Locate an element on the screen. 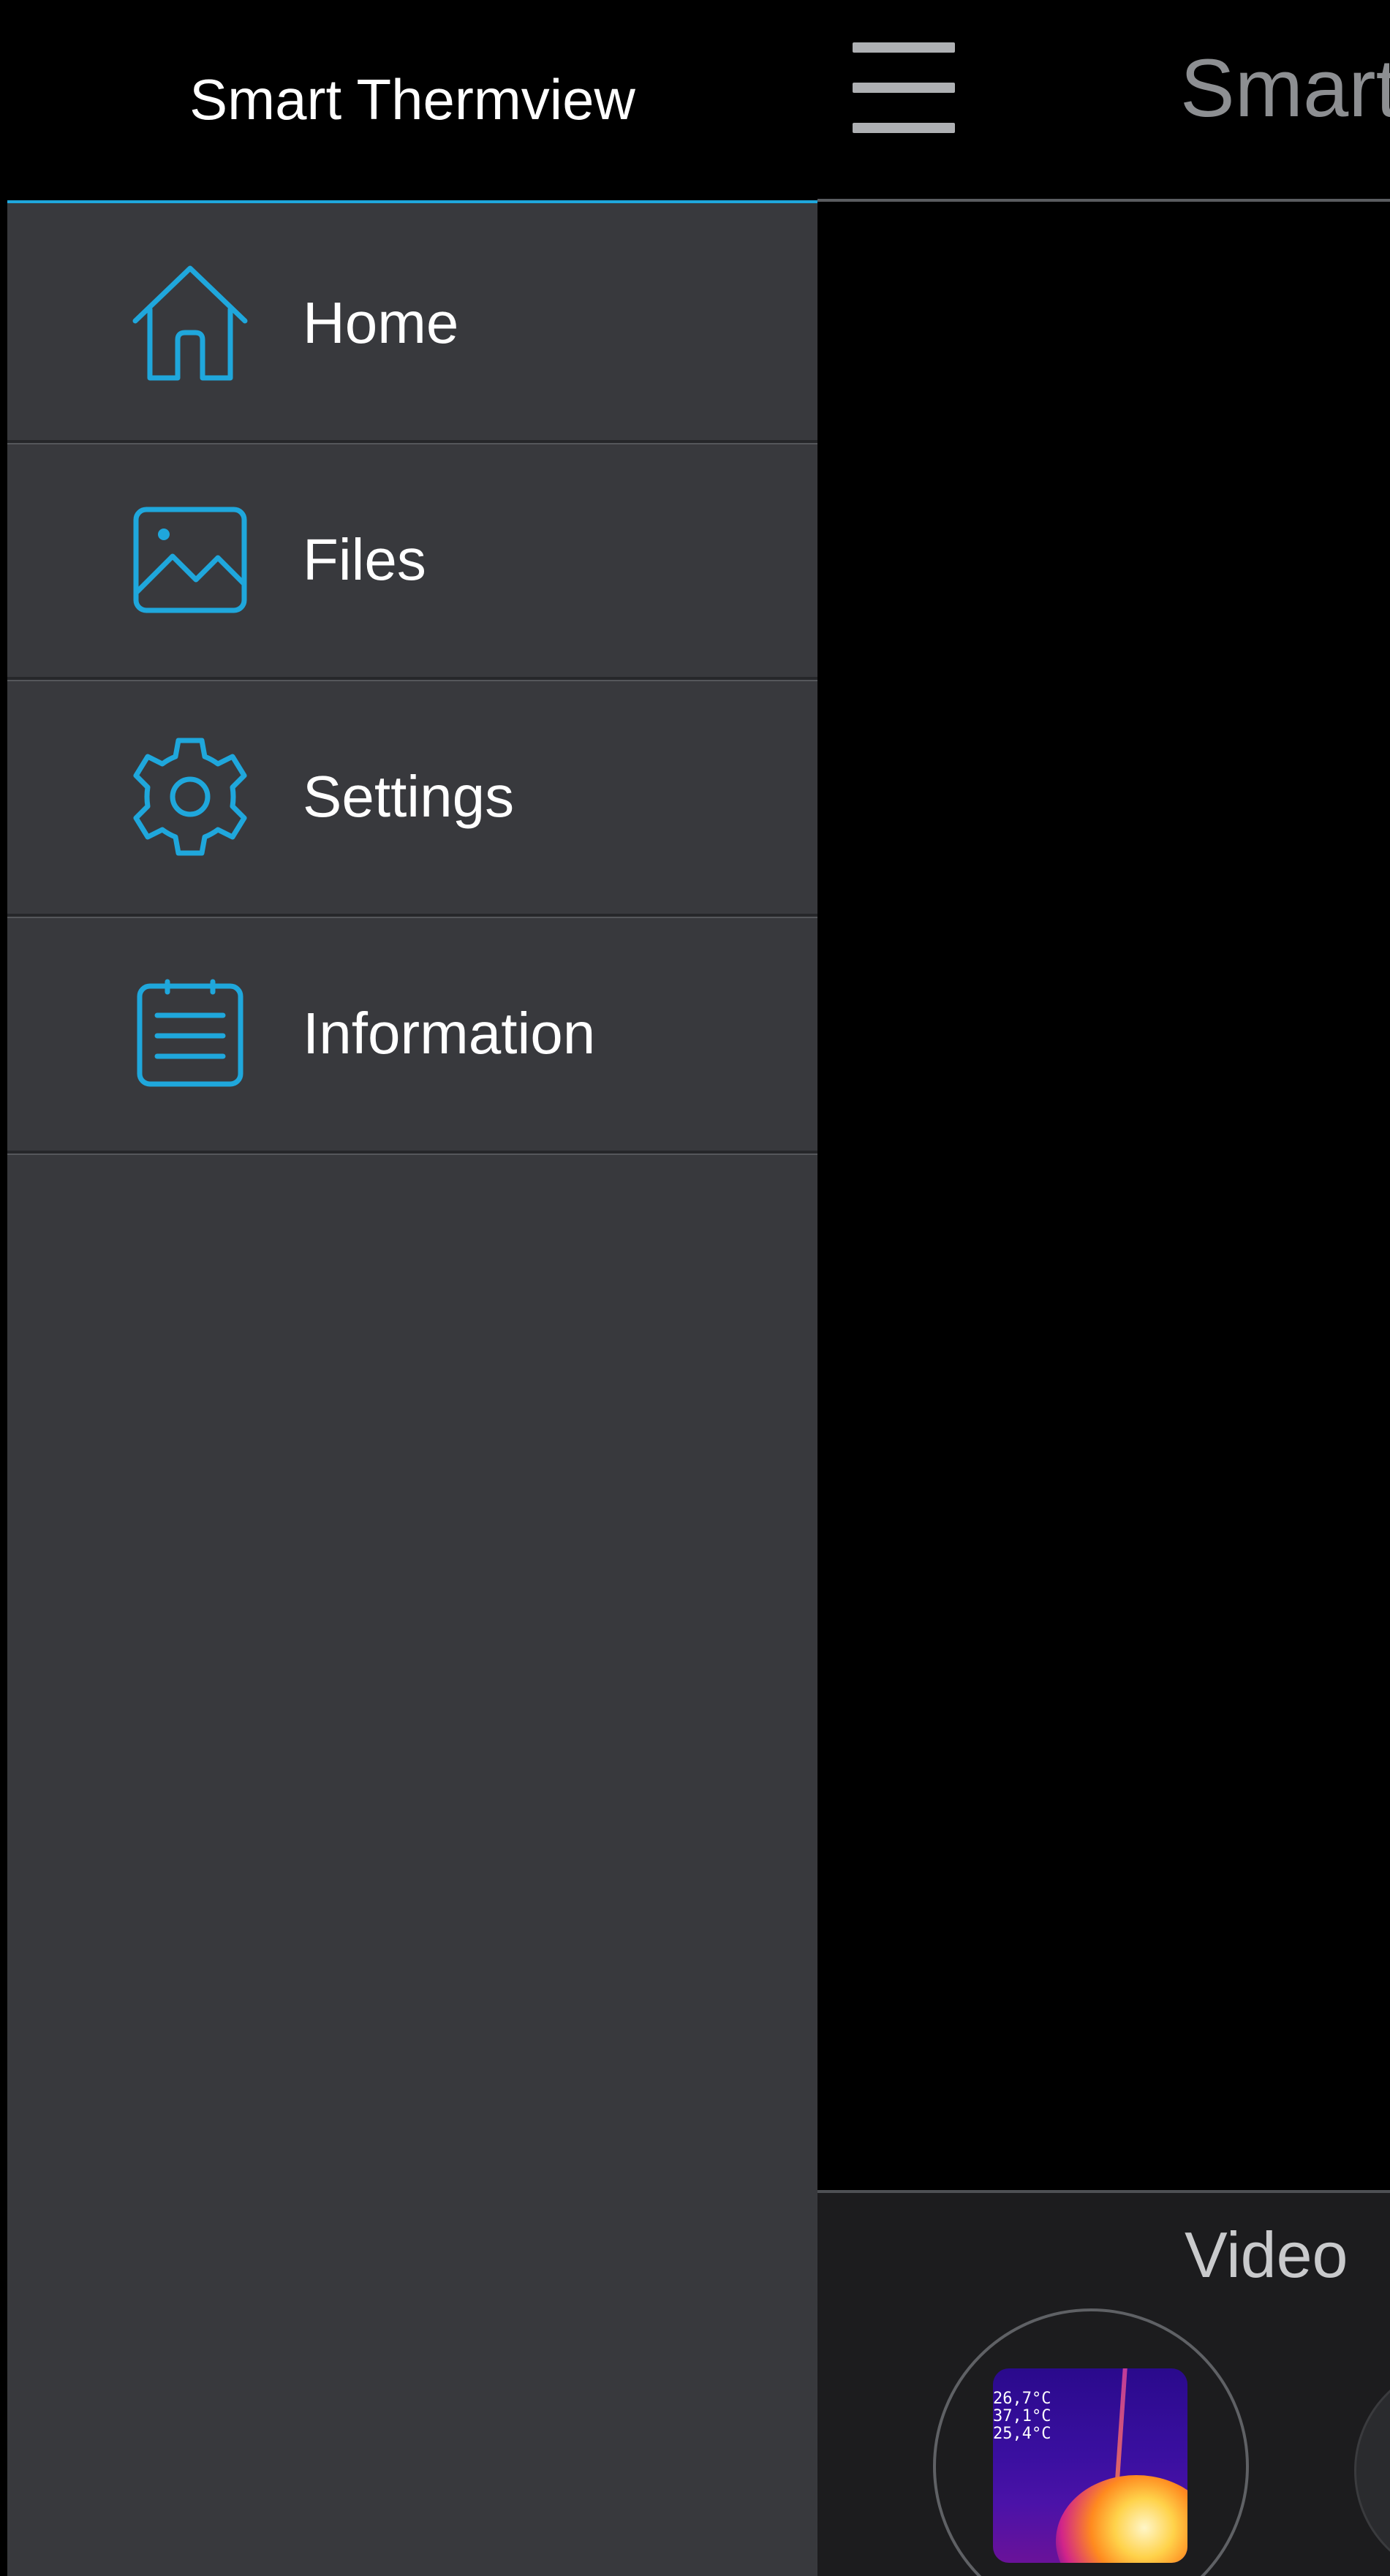 This screenshot has height=2576, width=1390. drawer-item-label: Home is located at coordinates (381, 322).